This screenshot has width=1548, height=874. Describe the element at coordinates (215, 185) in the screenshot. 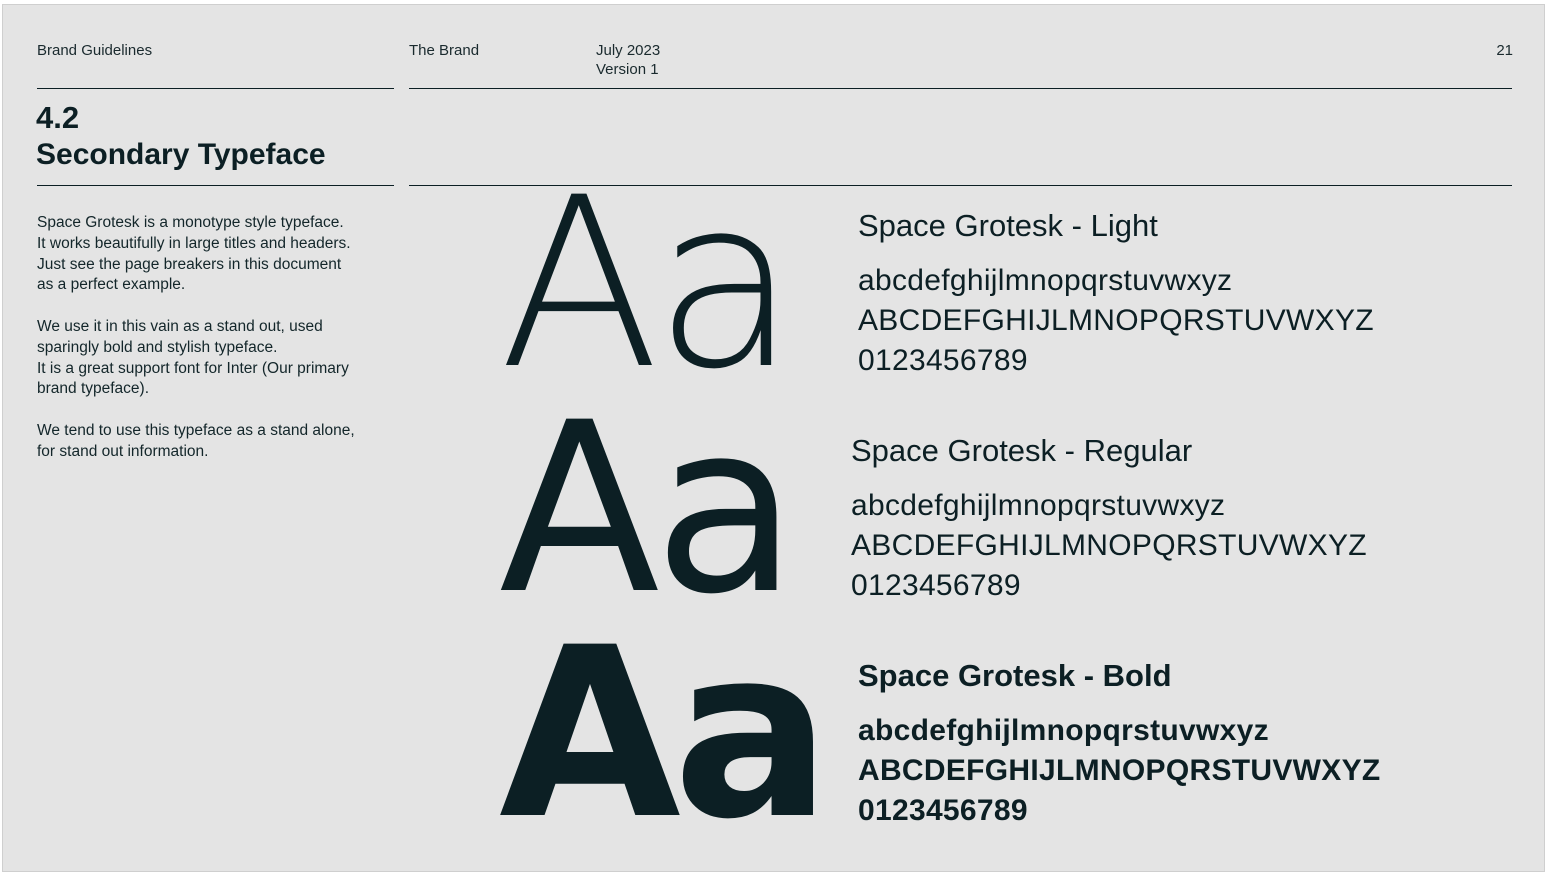

I see `title-divider-left` at that location.